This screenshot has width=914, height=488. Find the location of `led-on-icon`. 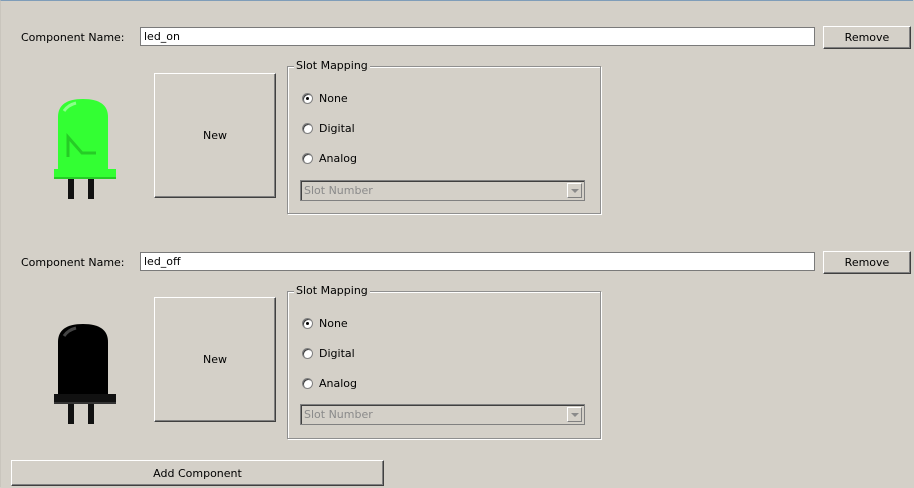

led-on-icon is located at coordinates (85, 149).